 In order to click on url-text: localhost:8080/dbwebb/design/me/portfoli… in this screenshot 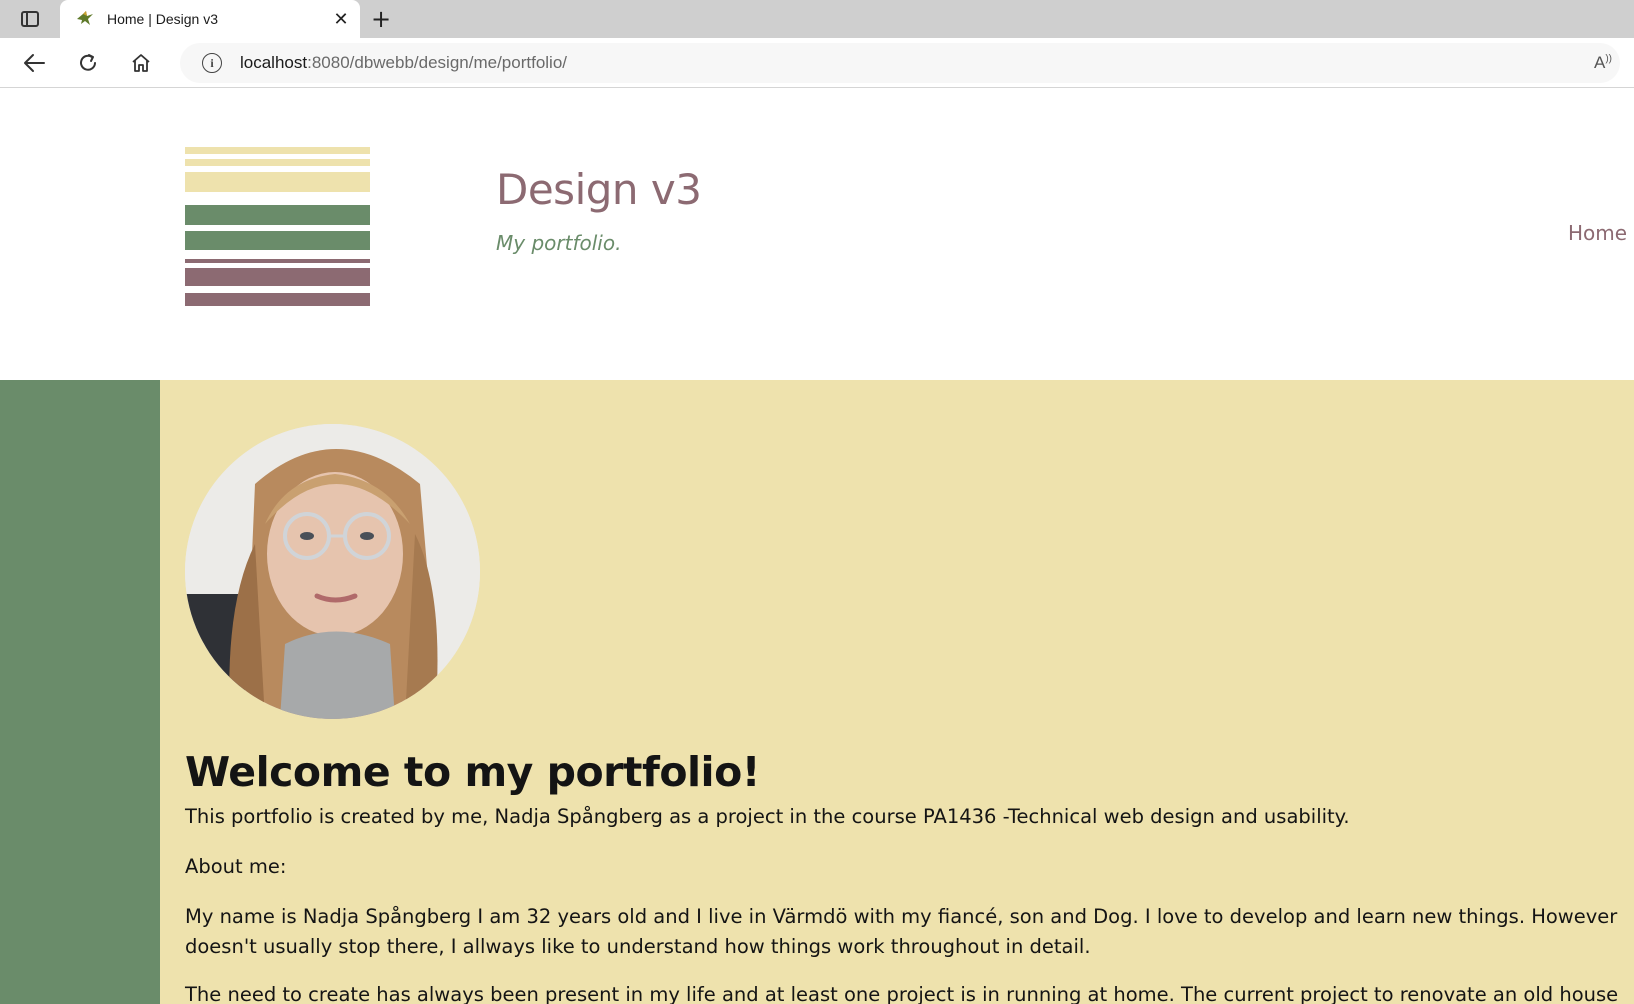, I will do `click(403, 63)`.